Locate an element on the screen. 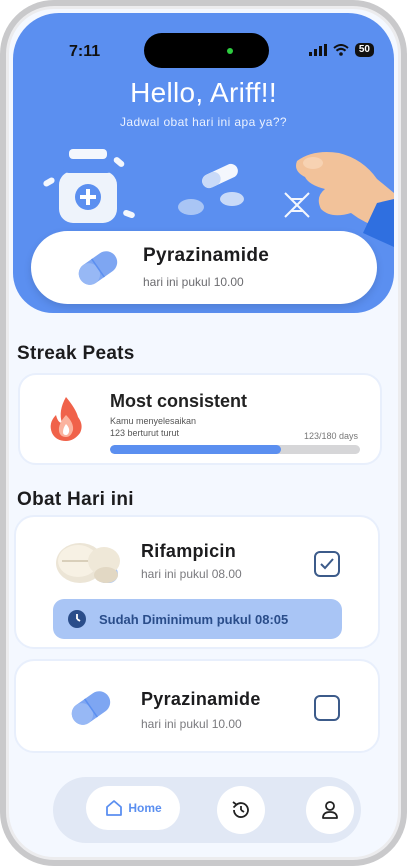 This screenshot has width=407, height=866. streak-section-title: Streak Peats is located at coordinates (76, 353).